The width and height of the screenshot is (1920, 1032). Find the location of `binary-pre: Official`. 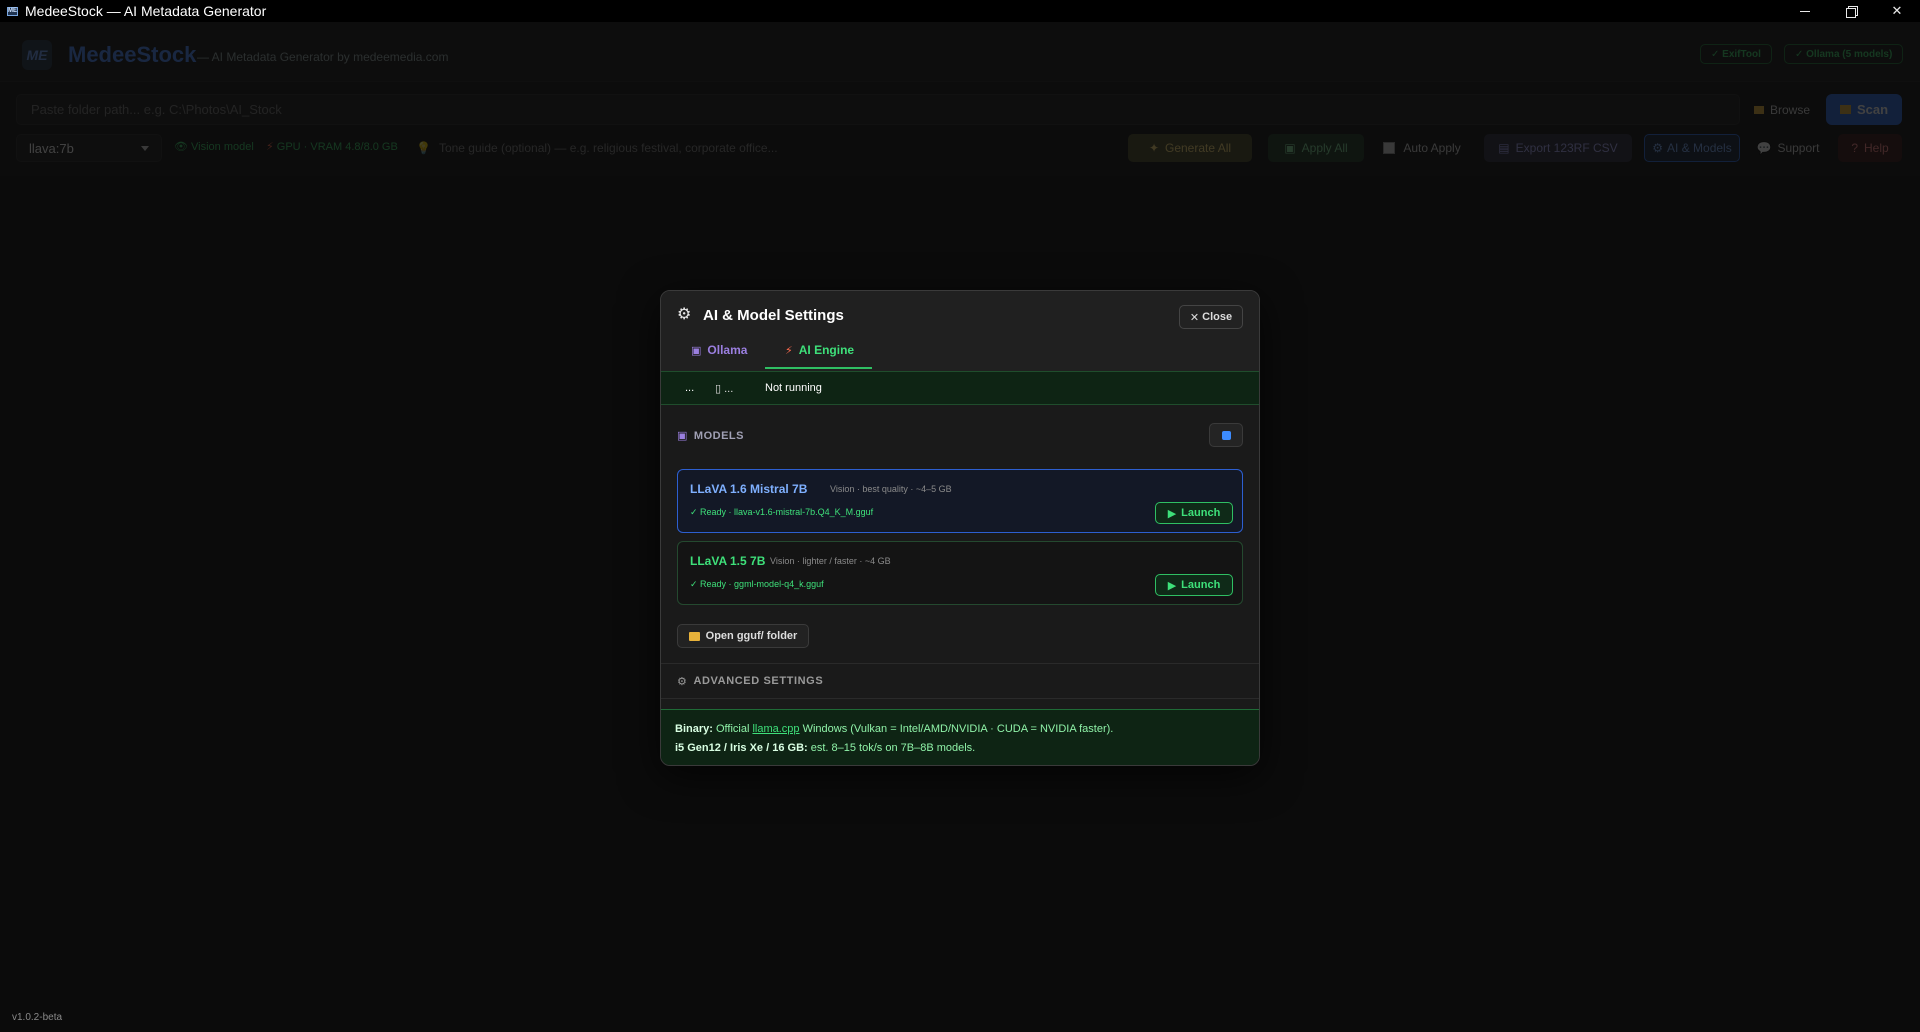

binary-pre: Official is located at coordinates (732, 729).